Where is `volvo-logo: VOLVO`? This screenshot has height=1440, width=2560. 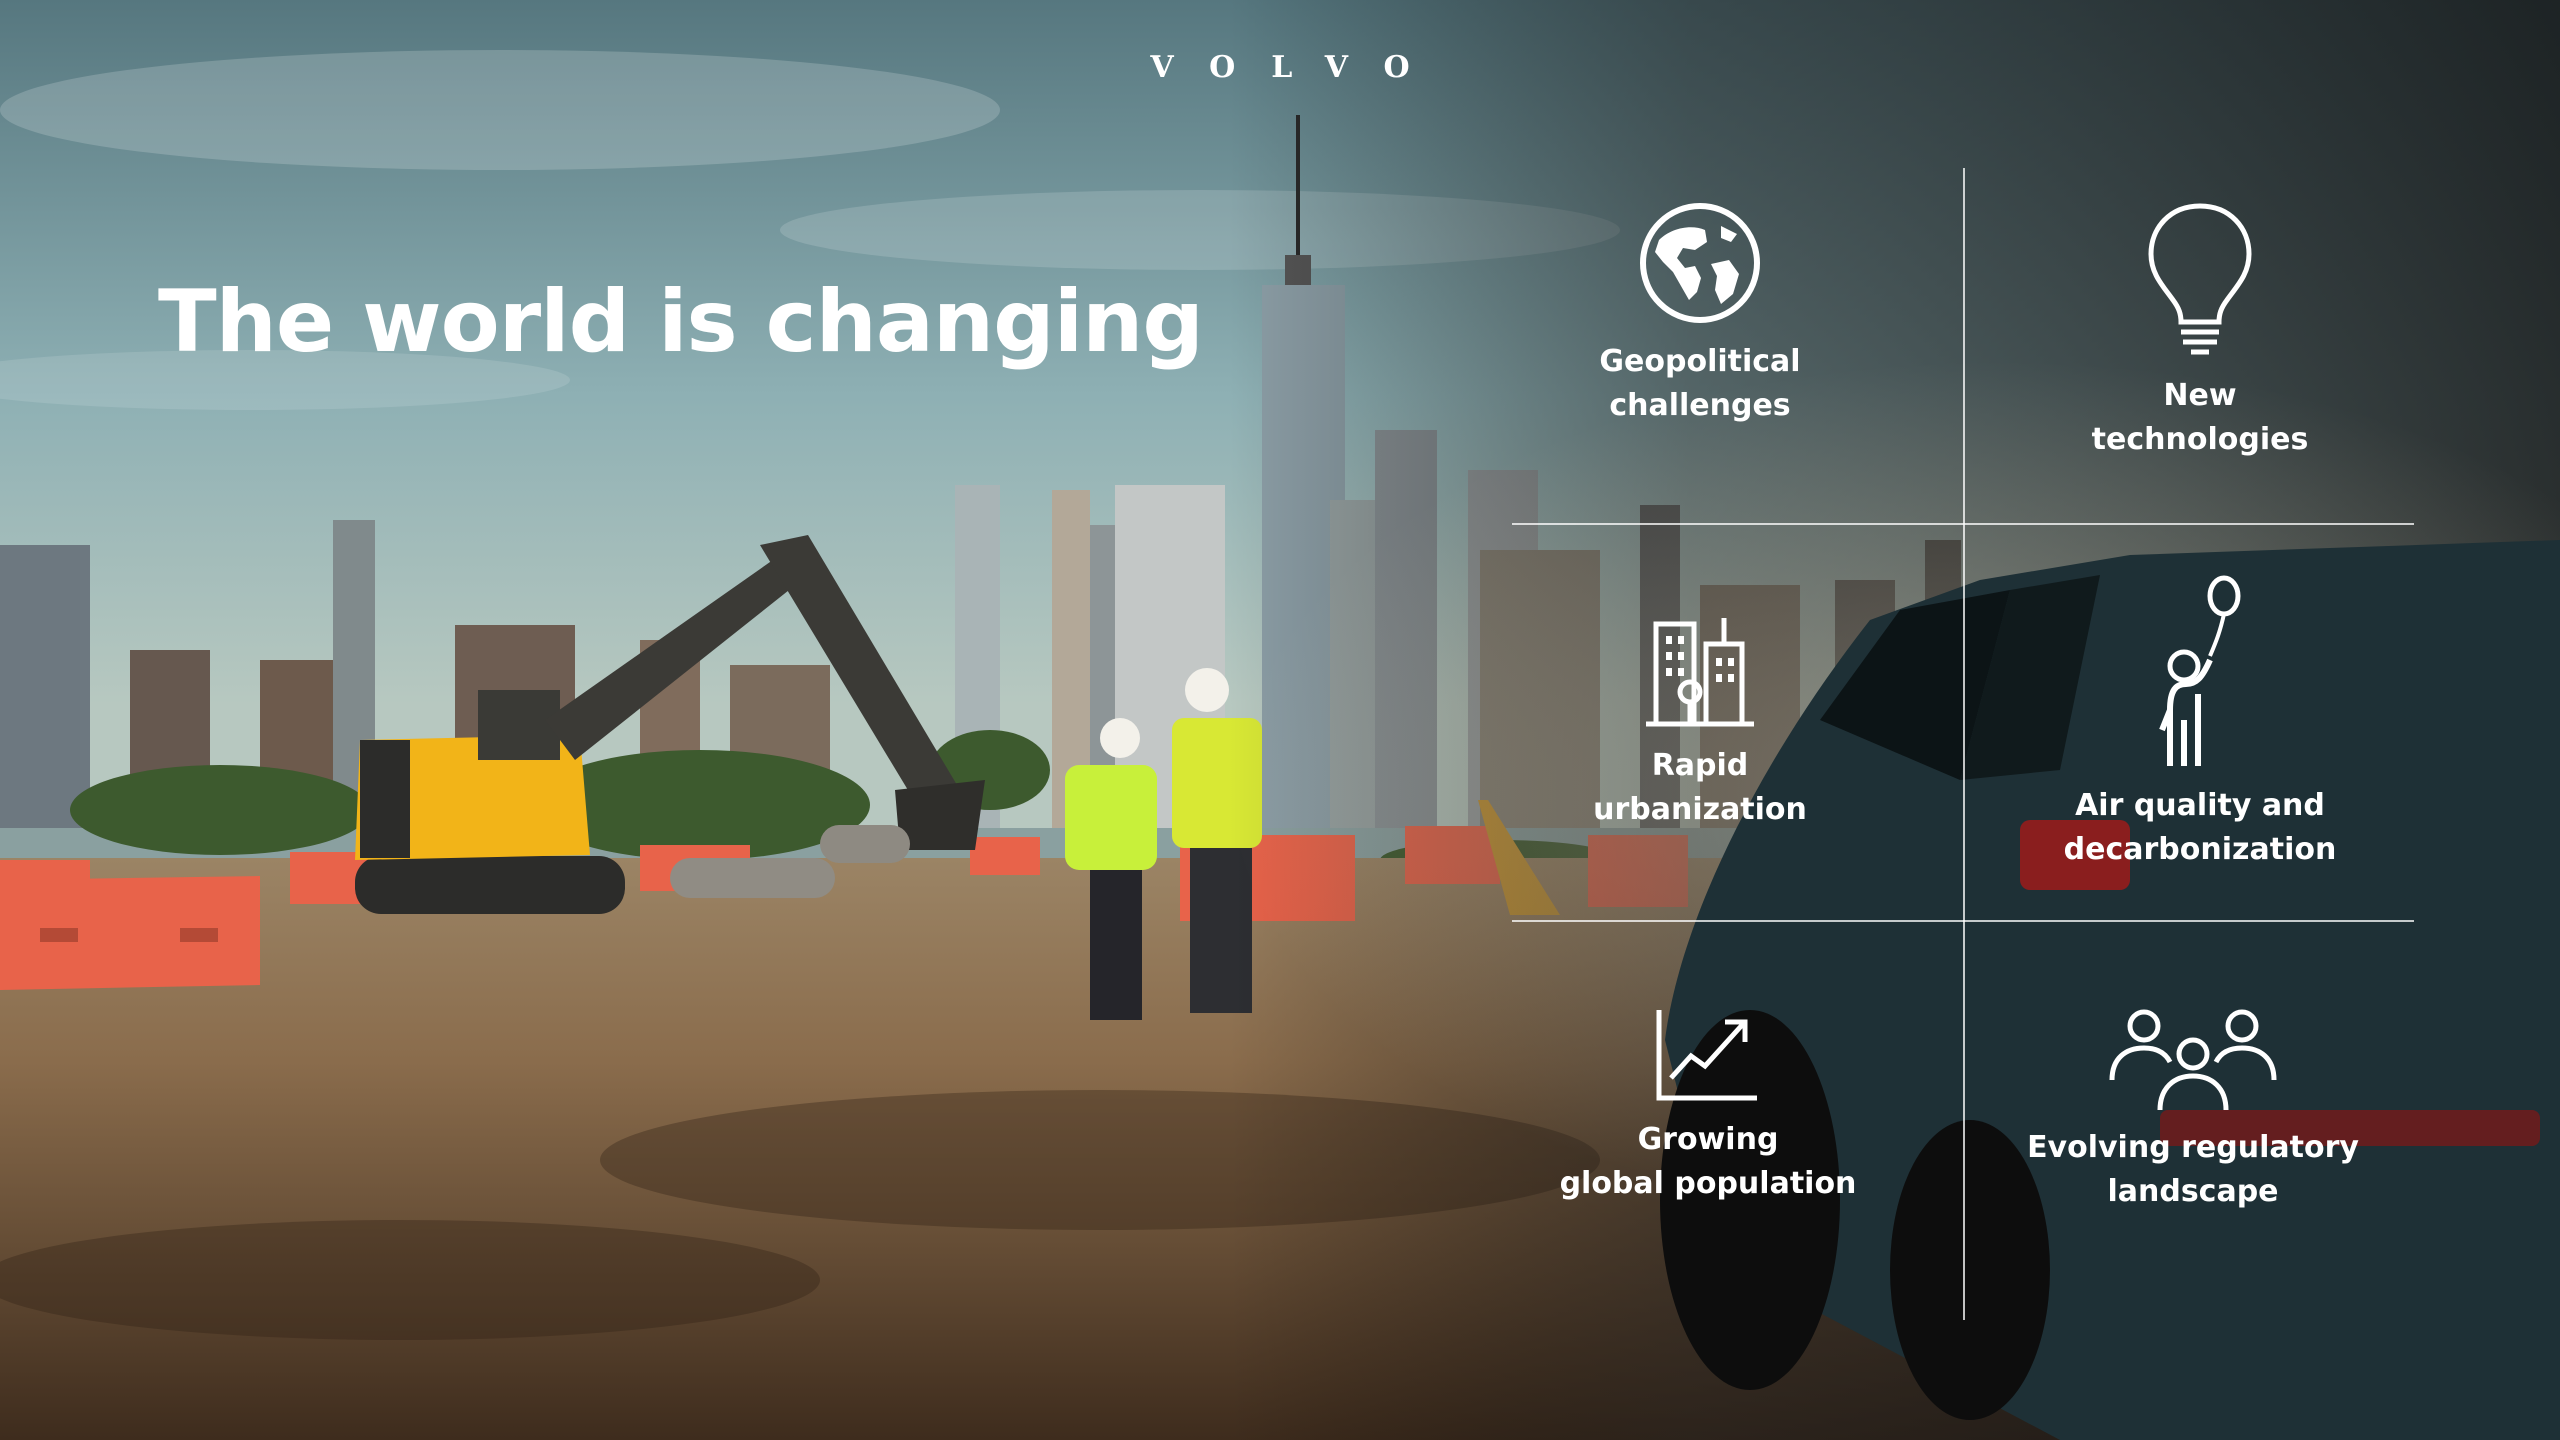
volvo-logo: VOLVO is located at coordinates (1298, 67).